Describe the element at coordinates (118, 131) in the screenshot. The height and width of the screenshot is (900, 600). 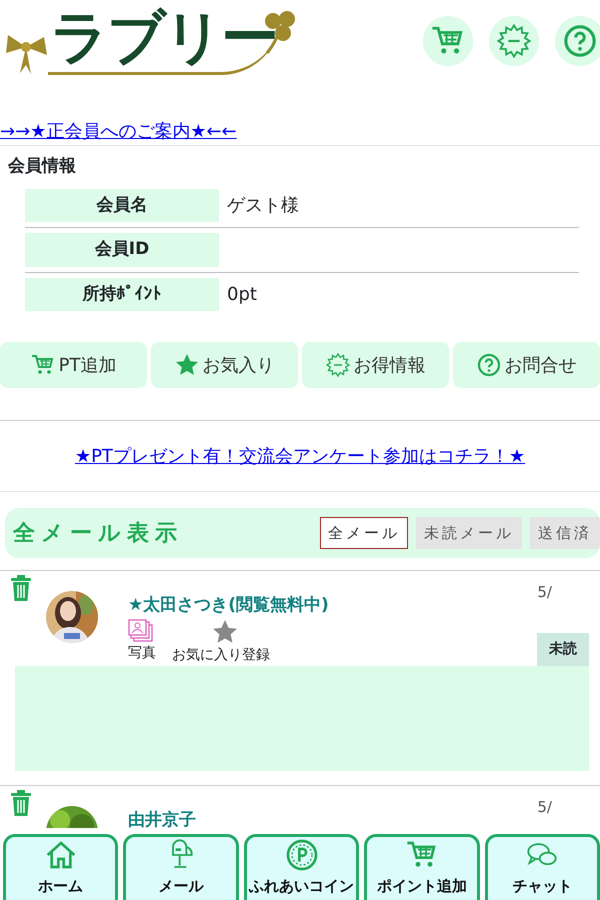
I see `member-guide-link: →→★正会員へのご案内★←←` at that location.